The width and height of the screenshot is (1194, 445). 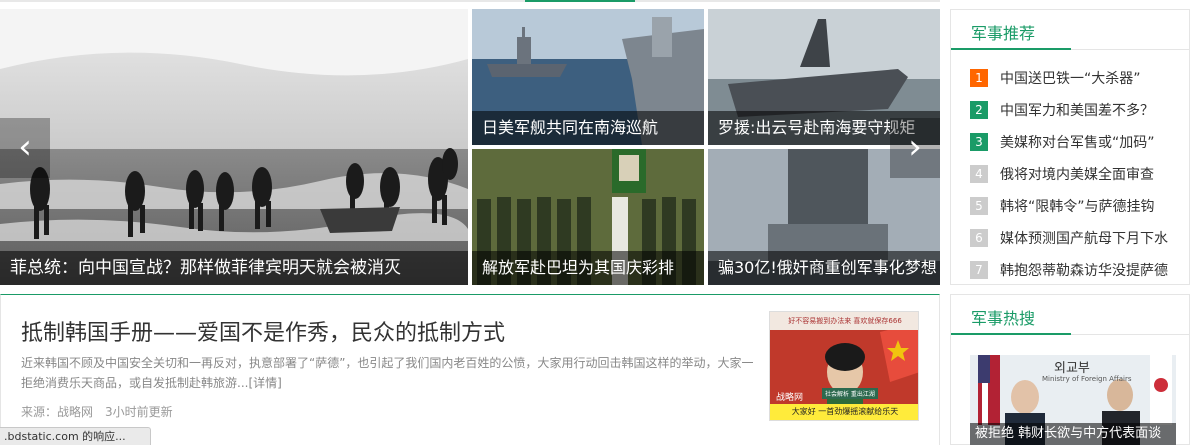 I want to click on recommend-item: 6 媒体预测国产航母下月下水, so click(x=1080, y=238).